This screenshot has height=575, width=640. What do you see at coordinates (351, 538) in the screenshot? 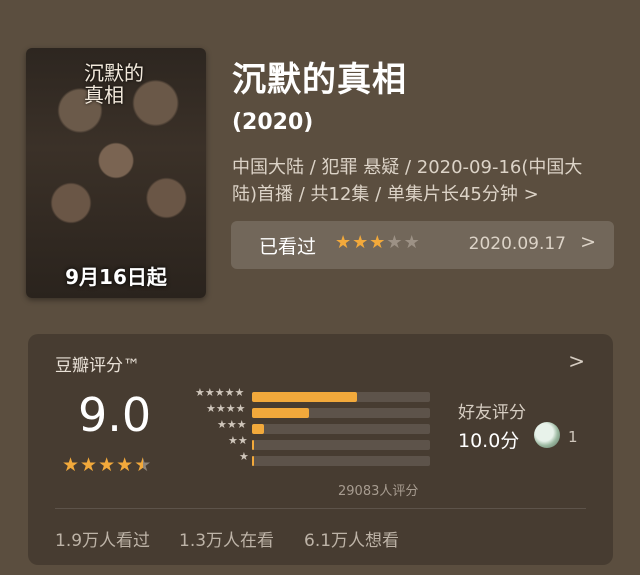
I see `stat-want-to-watch: 6.1万人想看` at bounding box center [351, 538].